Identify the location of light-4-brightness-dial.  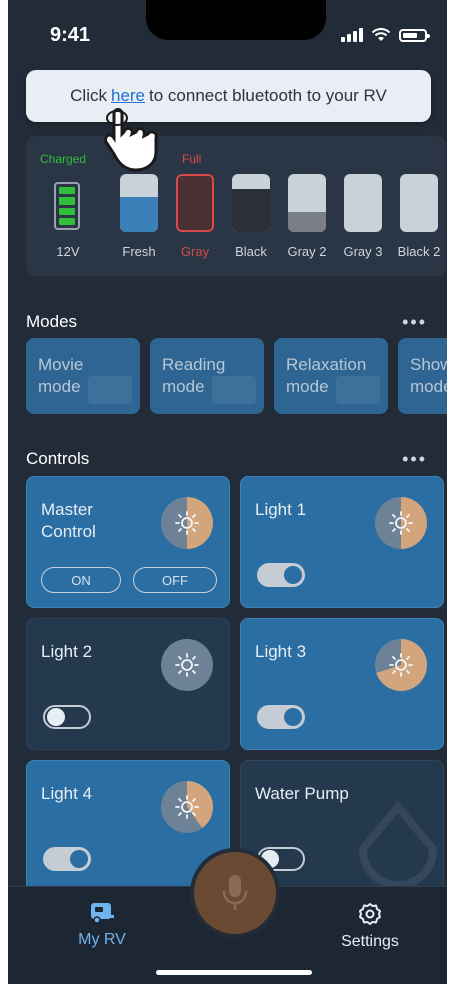
(187, 807).